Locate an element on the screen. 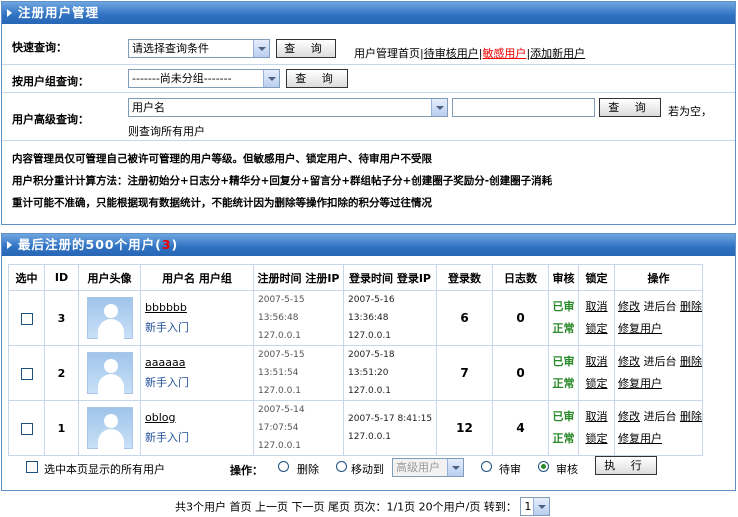  quick-query-select: 请选择查询条件 is located at coordinates (199, 48).